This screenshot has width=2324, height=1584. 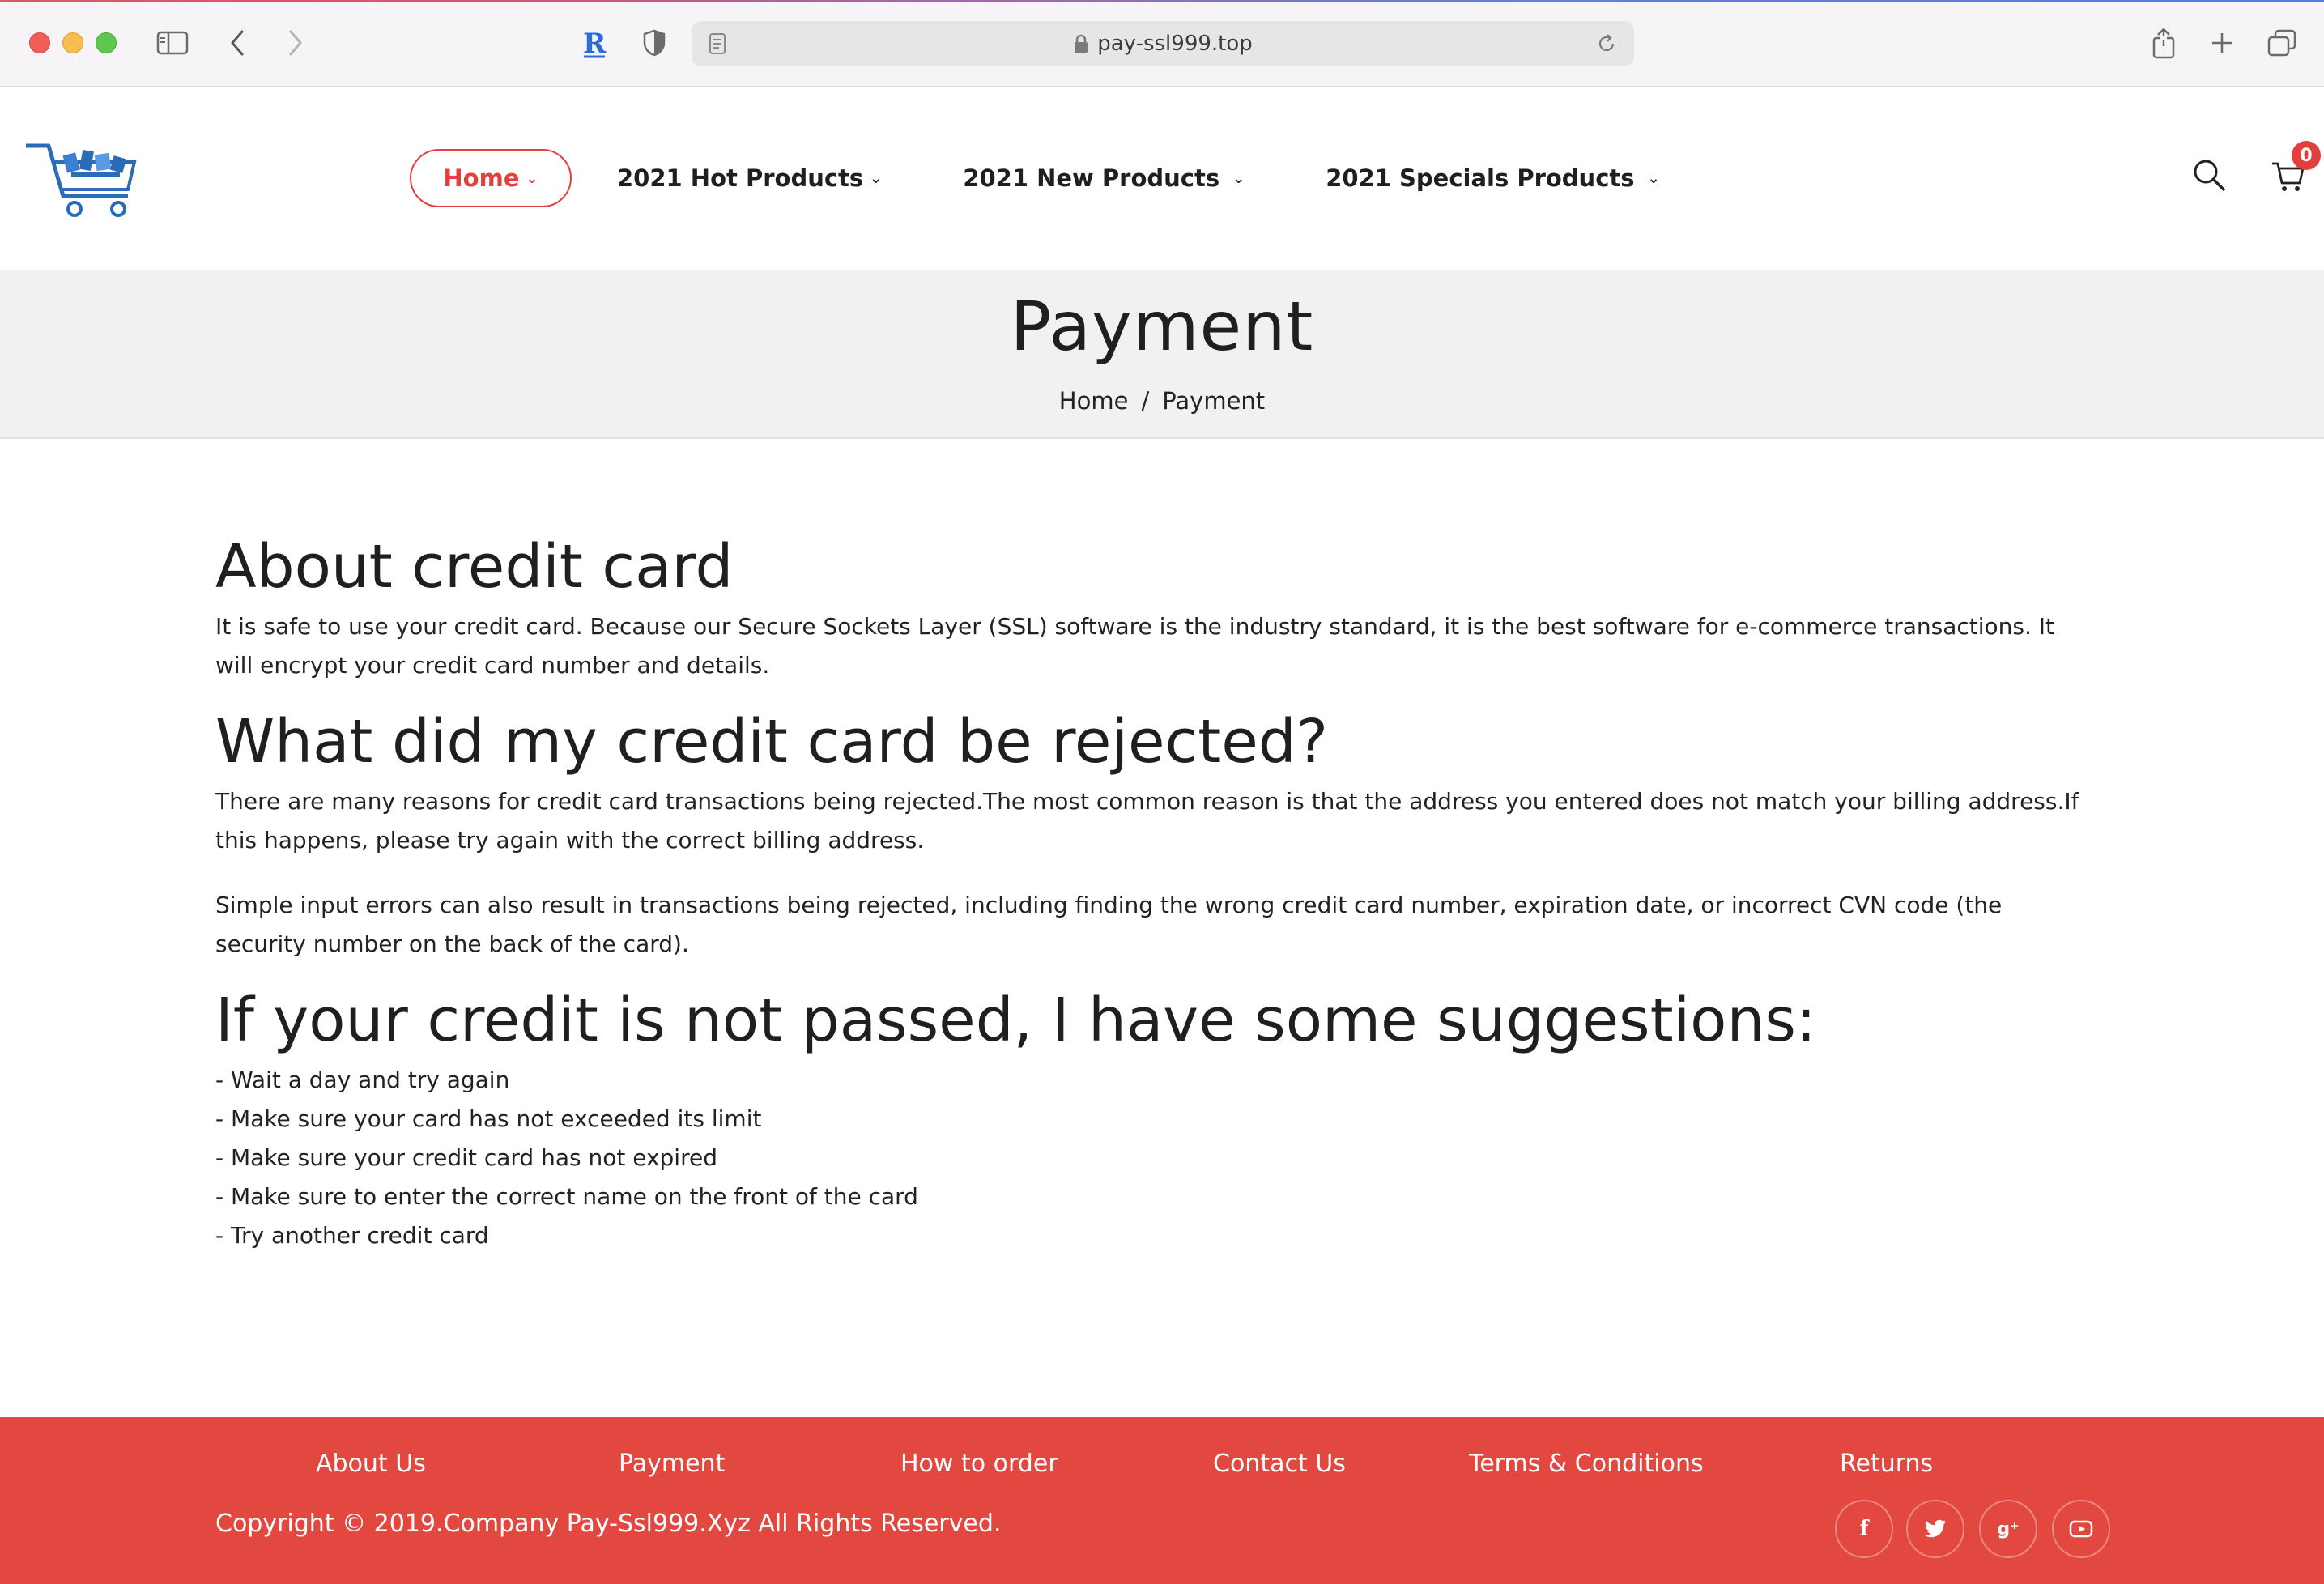 What do you see at coordinates (1092, 178) in the screenshot?
I see `nav-new-products-label: 2021 New Products` at bounding box center [1092, 178].